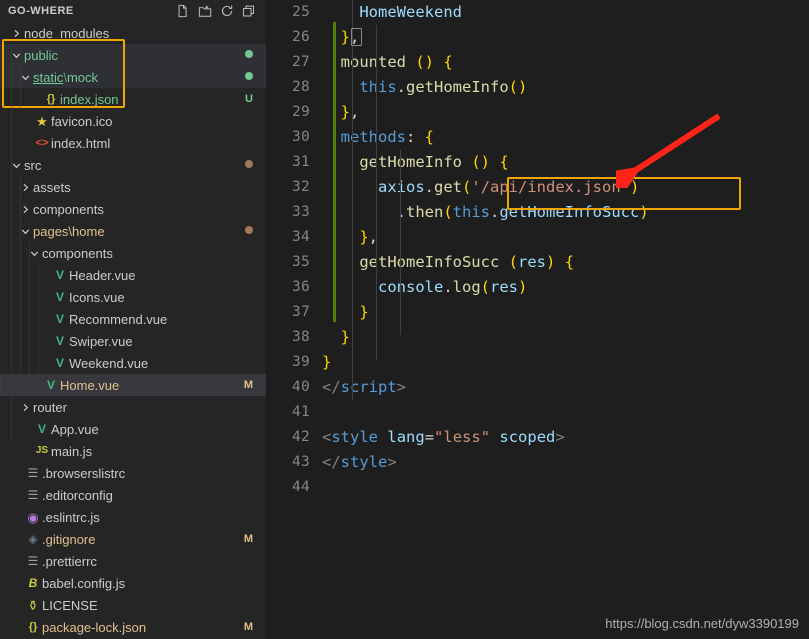  Describe the element at coordinates (84, 473) in the screenshot. I see `tree-row-label: .browserslistrc` at that location.